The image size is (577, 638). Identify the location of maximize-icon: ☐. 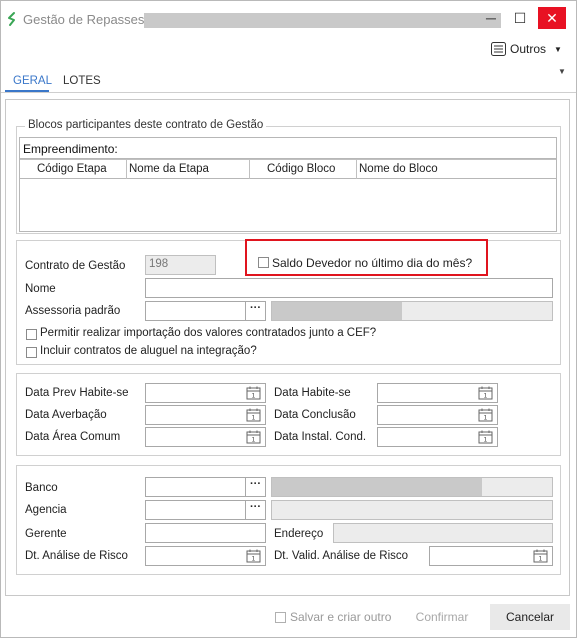
(520, 17).